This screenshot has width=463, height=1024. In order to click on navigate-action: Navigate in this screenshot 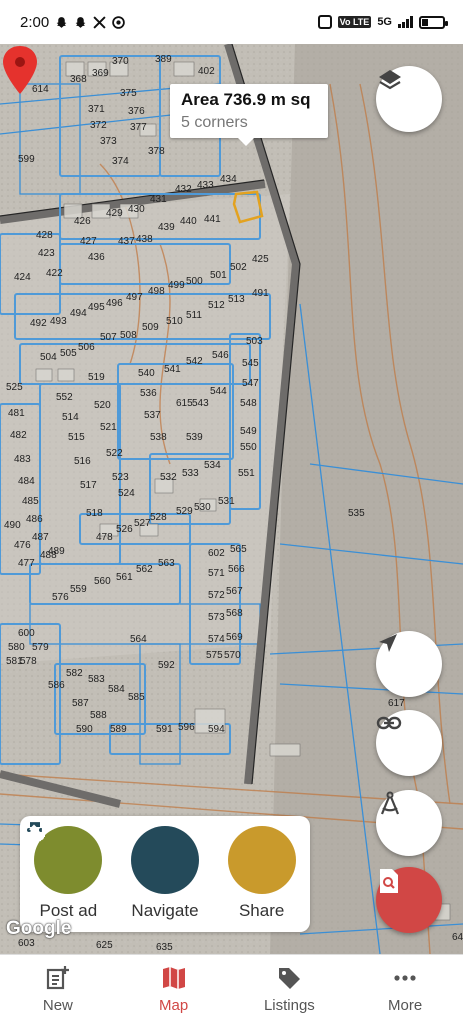, I will do `click(117, 870)`.